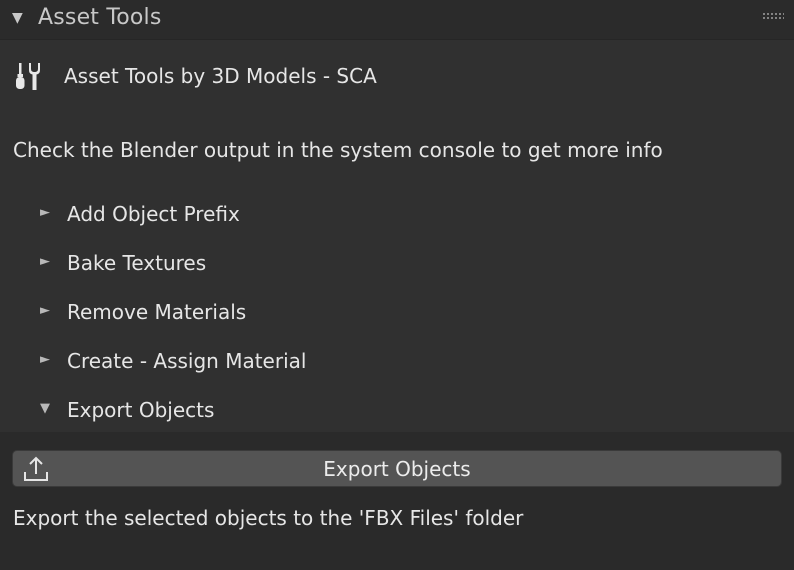 This screenshot has width=794, height=570. I want to click on brand-text: Asset Tools by 3D Models - SCA, so click(220, 76).